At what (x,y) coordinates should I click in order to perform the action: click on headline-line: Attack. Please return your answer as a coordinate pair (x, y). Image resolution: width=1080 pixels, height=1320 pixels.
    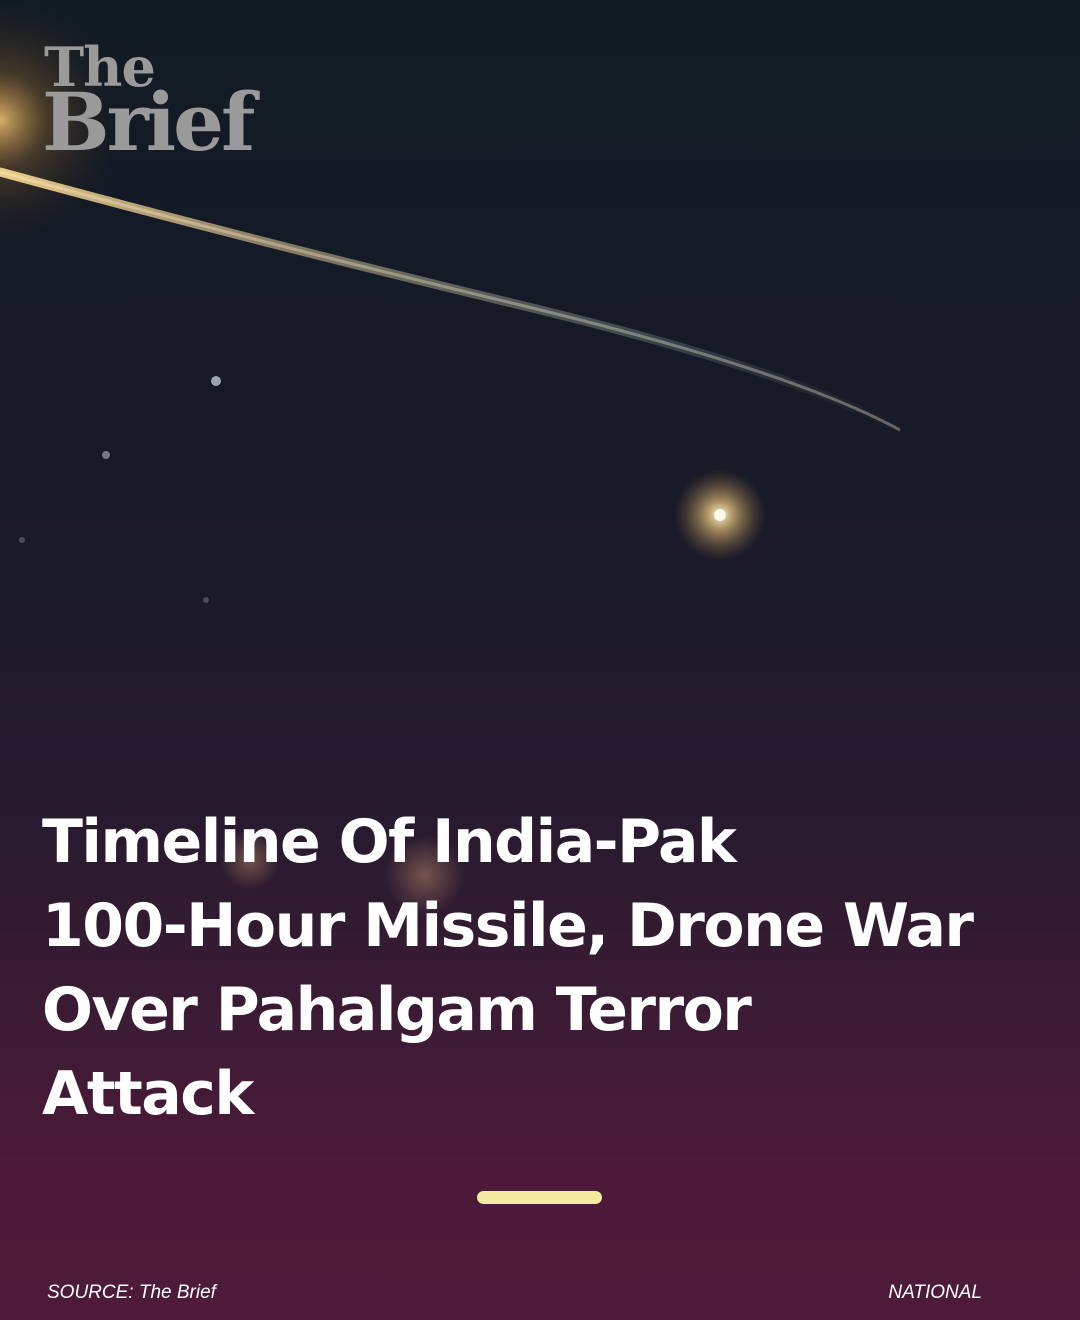
    Looking at the image, I should click on (148, 1094).